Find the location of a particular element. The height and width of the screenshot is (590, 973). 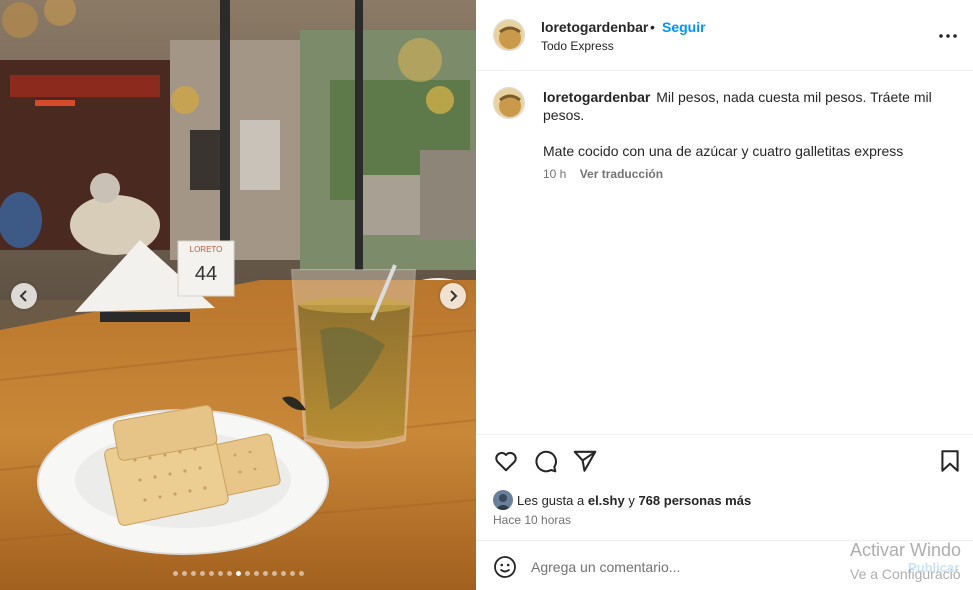

comment-button is located at coordinates (545, 461).